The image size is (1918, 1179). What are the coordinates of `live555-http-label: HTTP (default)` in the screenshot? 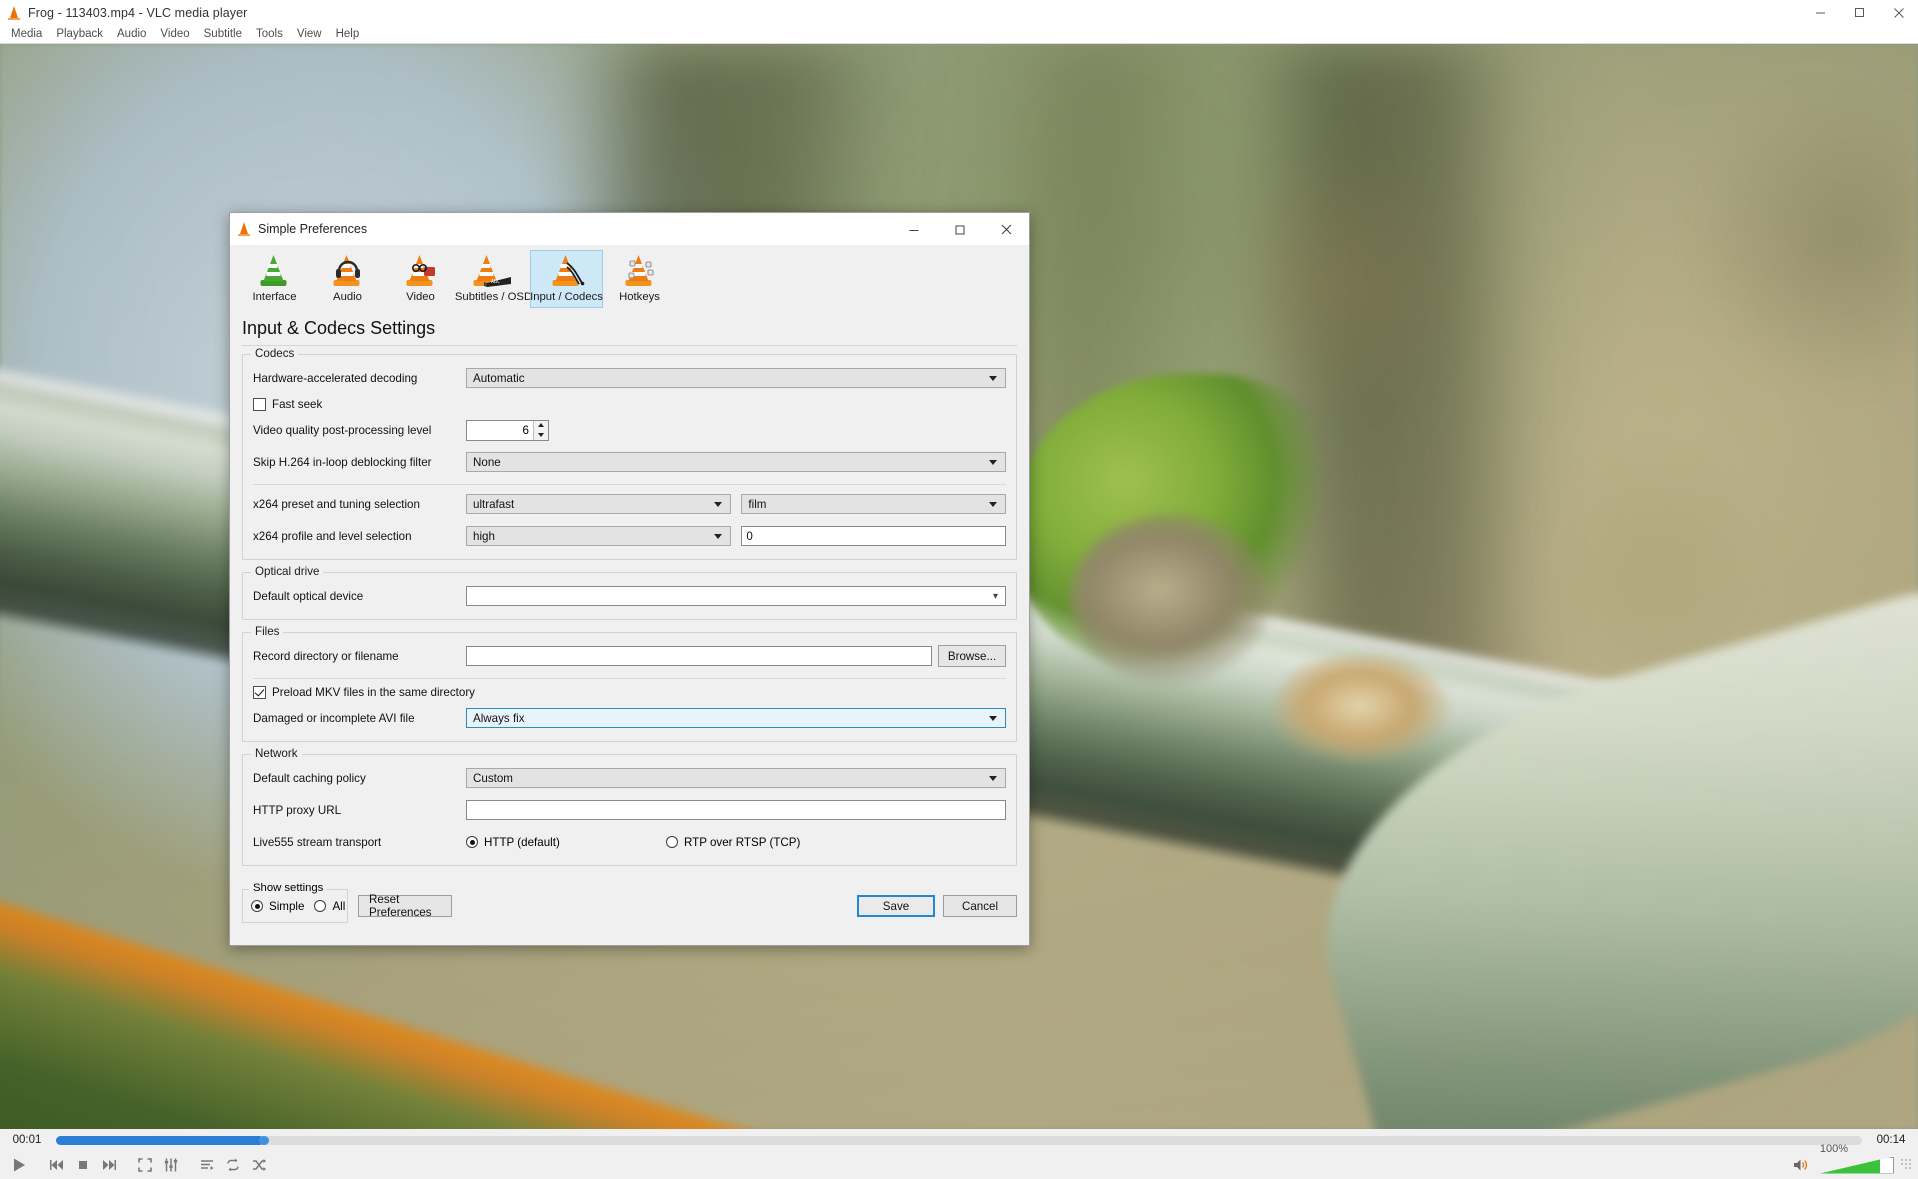 It's located at (522, 842).